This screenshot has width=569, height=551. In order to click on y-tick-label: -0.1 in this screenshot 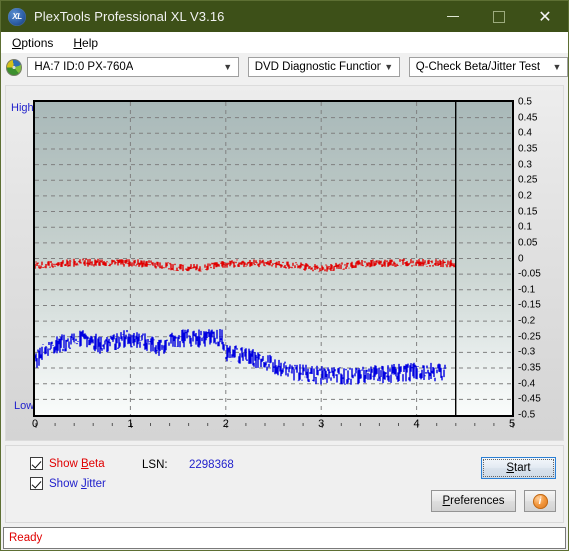, I will do `click(527, 290)`.